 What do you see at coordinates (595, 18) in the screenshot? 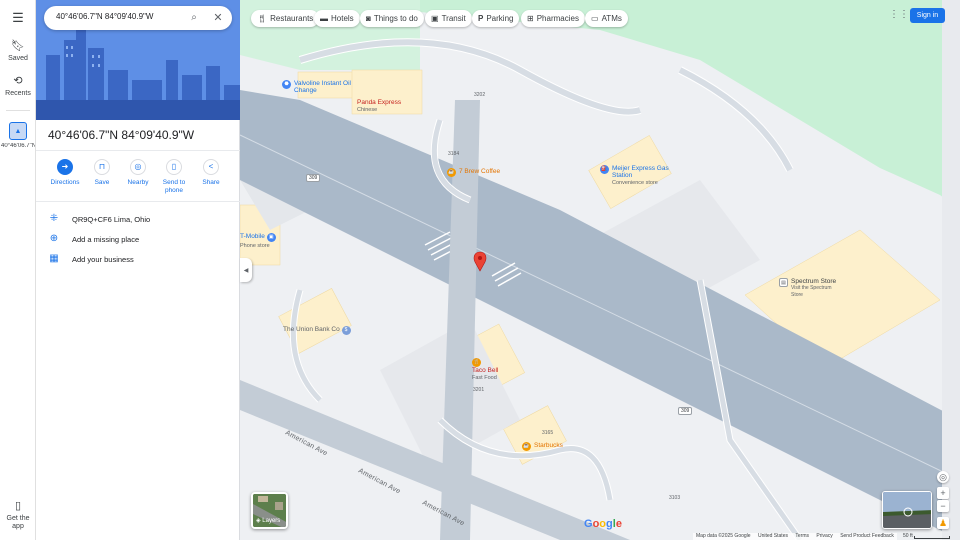
I see `atm-icon: ▭` at bounding box center [595, 18].